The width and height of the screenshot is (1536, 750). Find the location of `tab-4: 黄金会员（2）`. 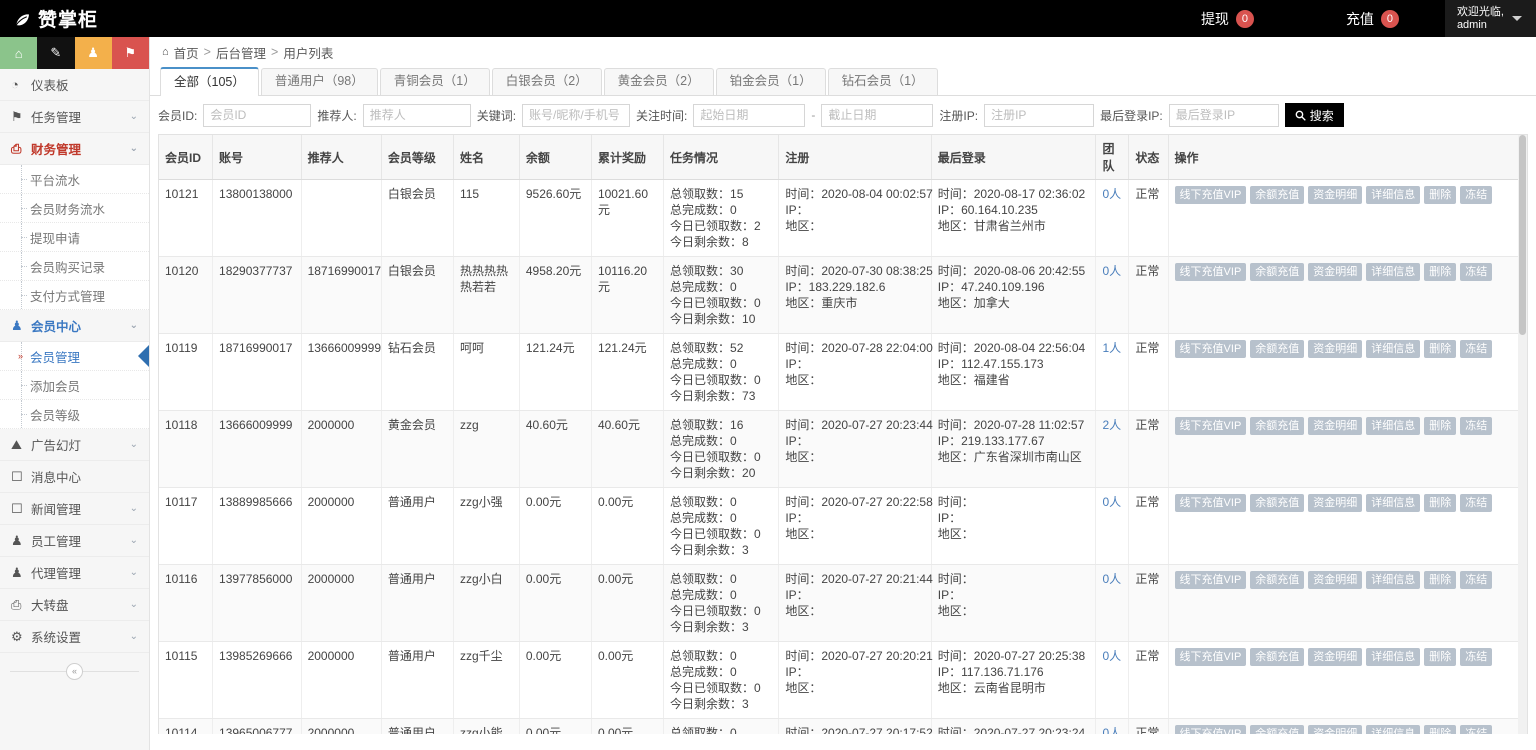

tab-4: 黄金会员（2） is located at coordinates (658, 81).